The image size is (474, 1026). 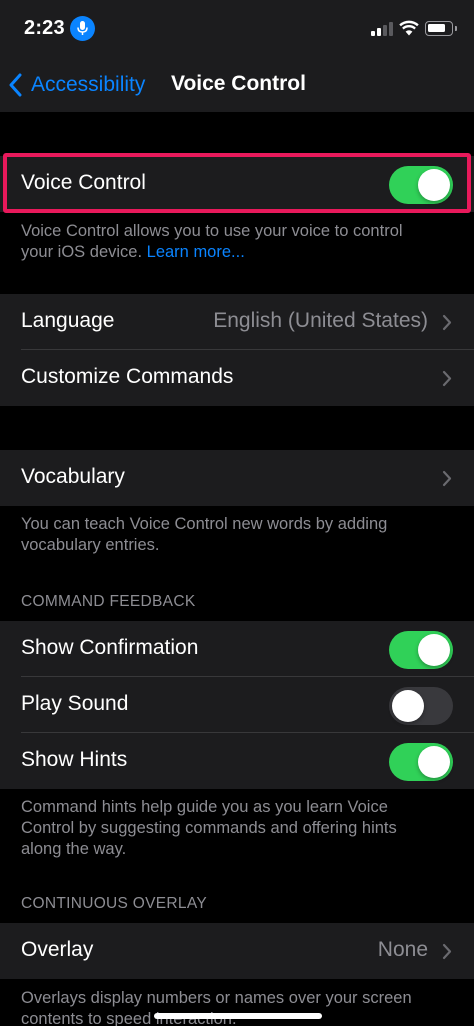 I want to click on language-label: Language, so click(x=68, y=320).